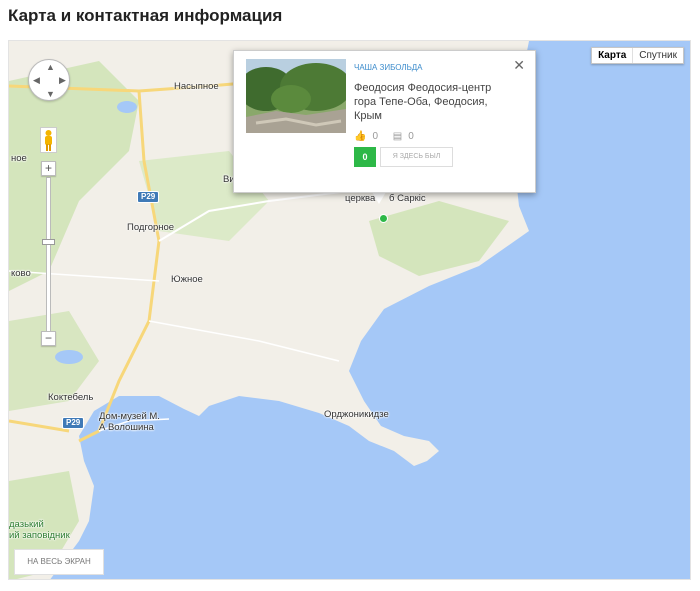 The width and height of the screenshot is (700, 591). What do you see at coordinates (62, 80) in the screenshot?
I see `pan-right-icon: ▶` at bounding box center [62, 80].